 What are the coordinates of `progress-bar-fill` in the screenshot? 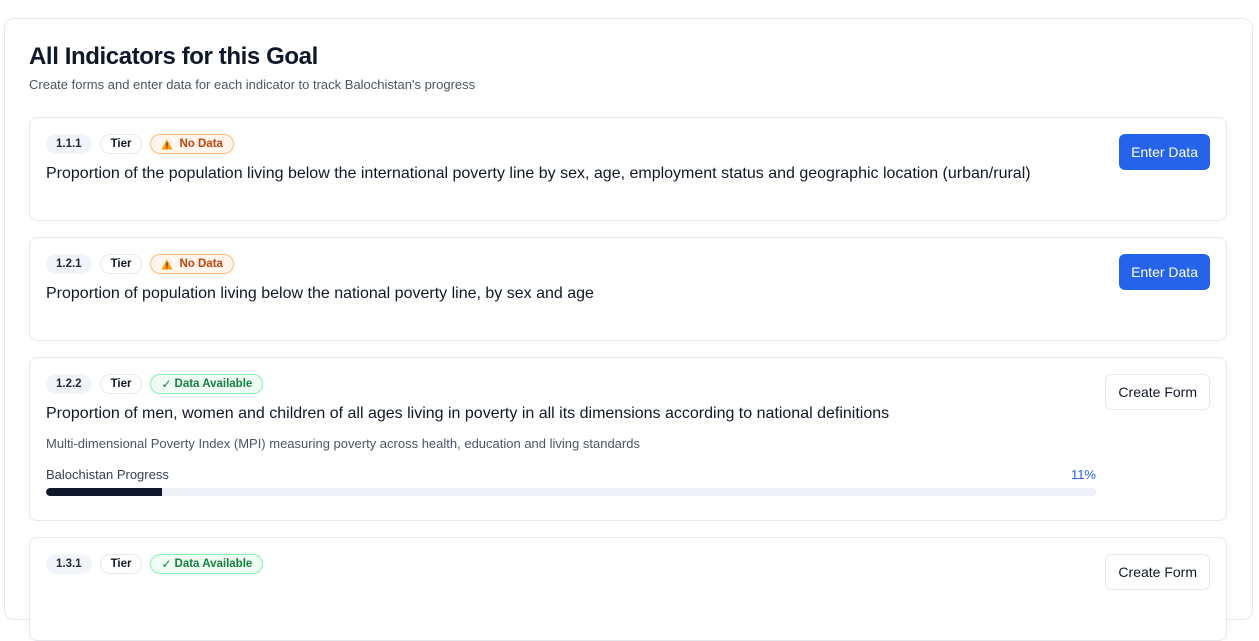 It's located at (104, 492).